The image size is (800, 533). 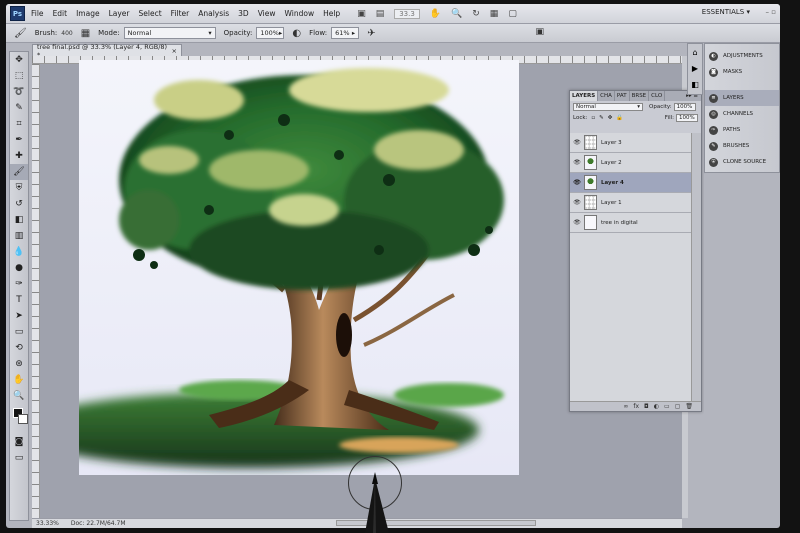 What do you see at coordinates (174, 51) in the screenshot?
I see `close-icon: ×` at bounding box center [174, 51].